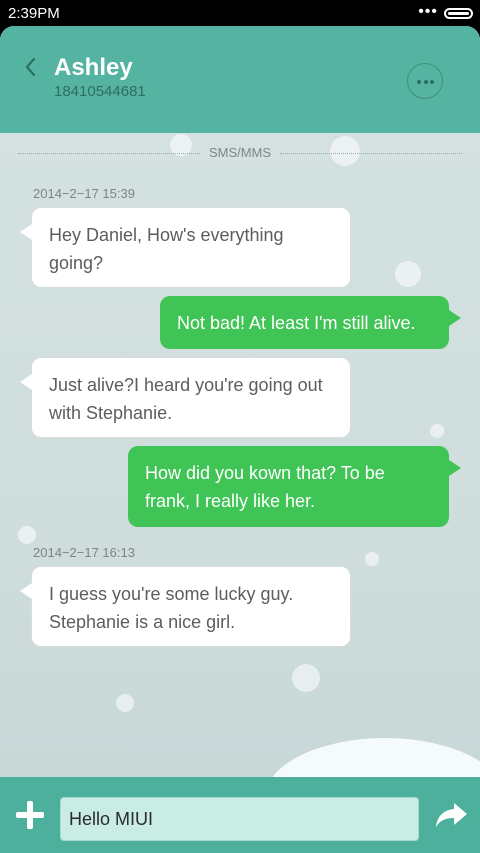 This screenshot has height=853, width=480. What do you see at coordinates (84, 552) in the screenshot?
I see `message-timestamp: 2014−2−17 16:13` at bounding box center [84, 552].